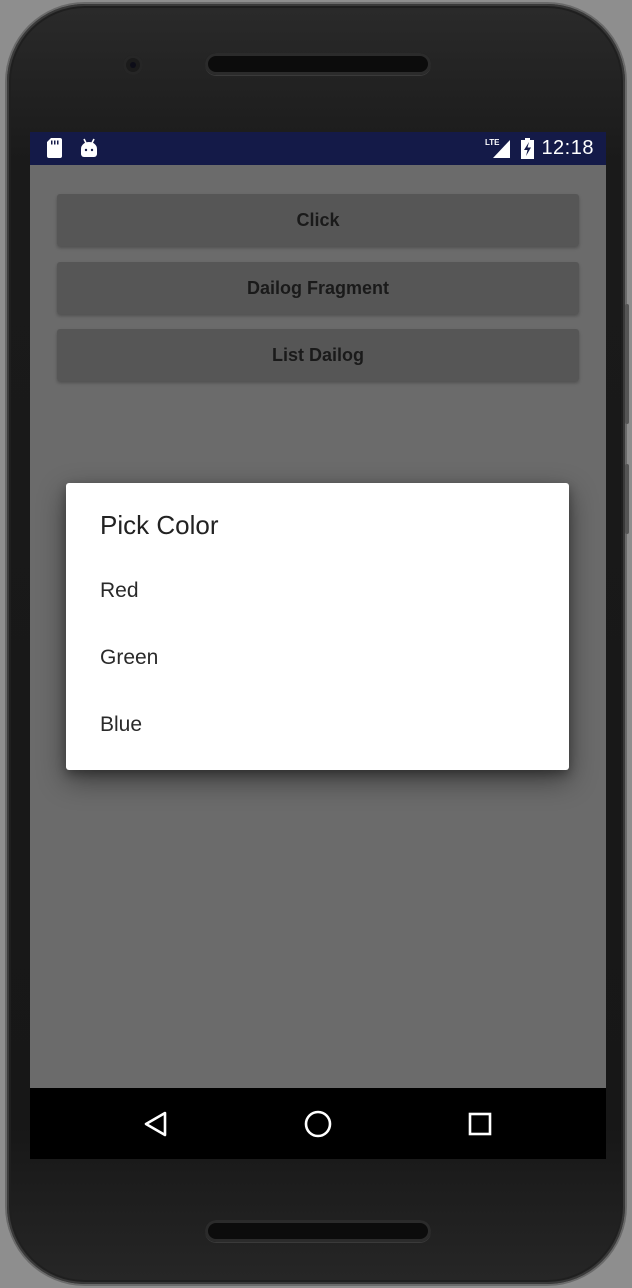  I want to click on lte-signal-icon: LTE, so click(497, 148).